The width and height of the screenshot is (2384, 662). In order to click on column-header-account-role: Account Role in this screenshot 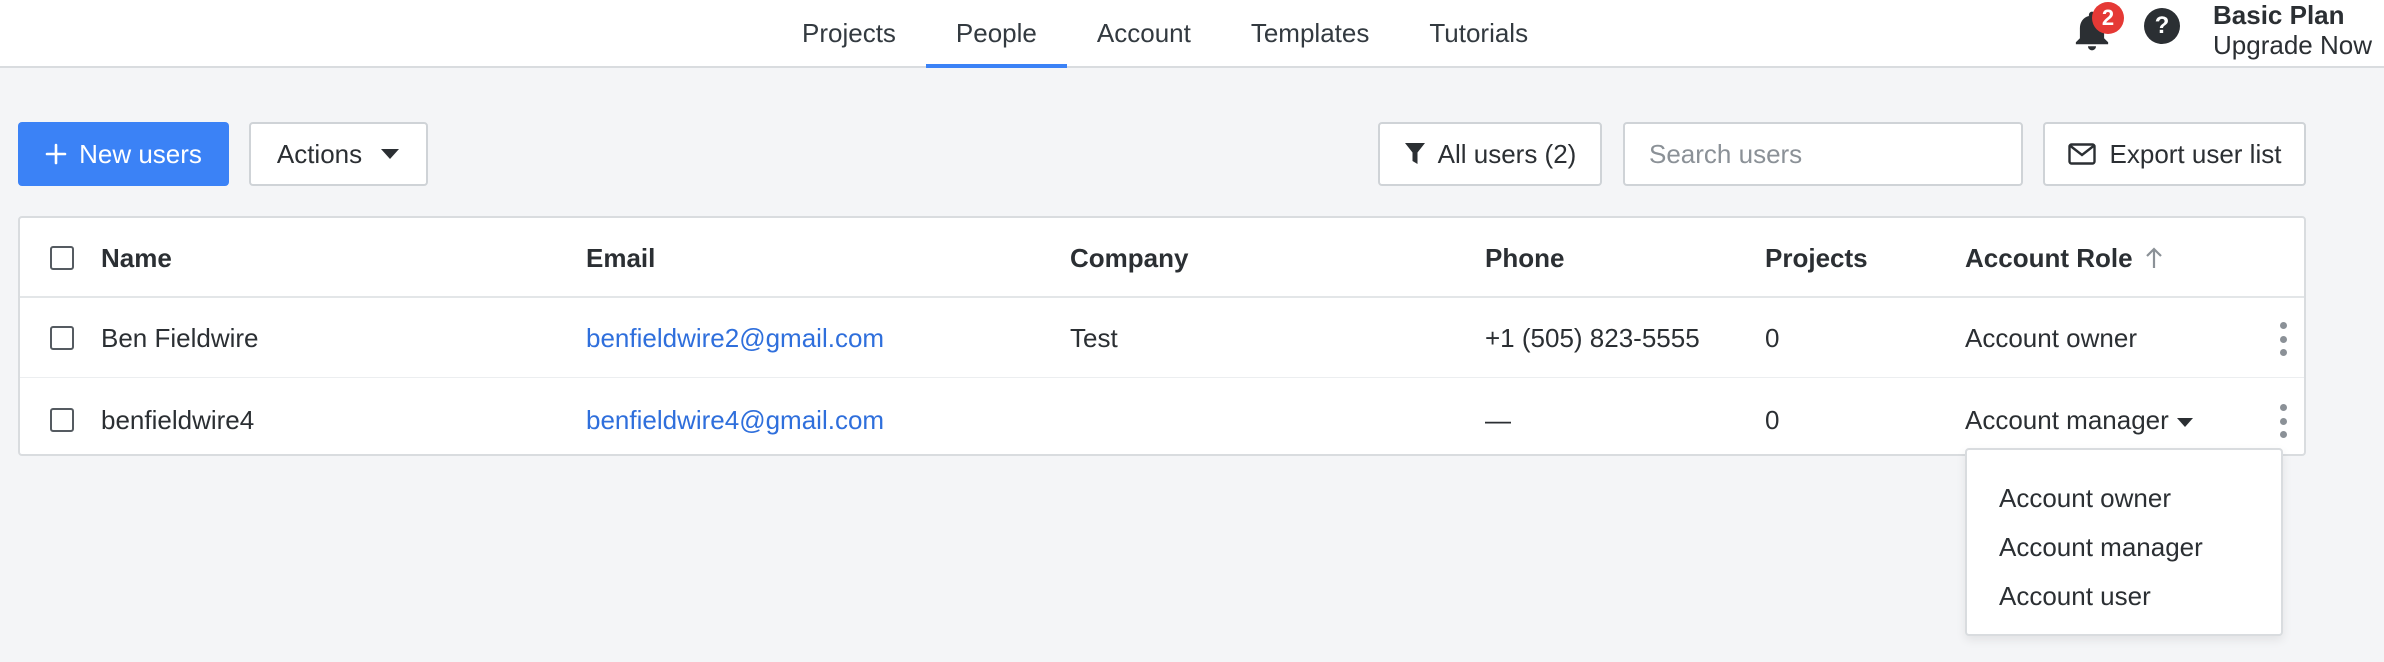, I will do `click(2064, 258)`.